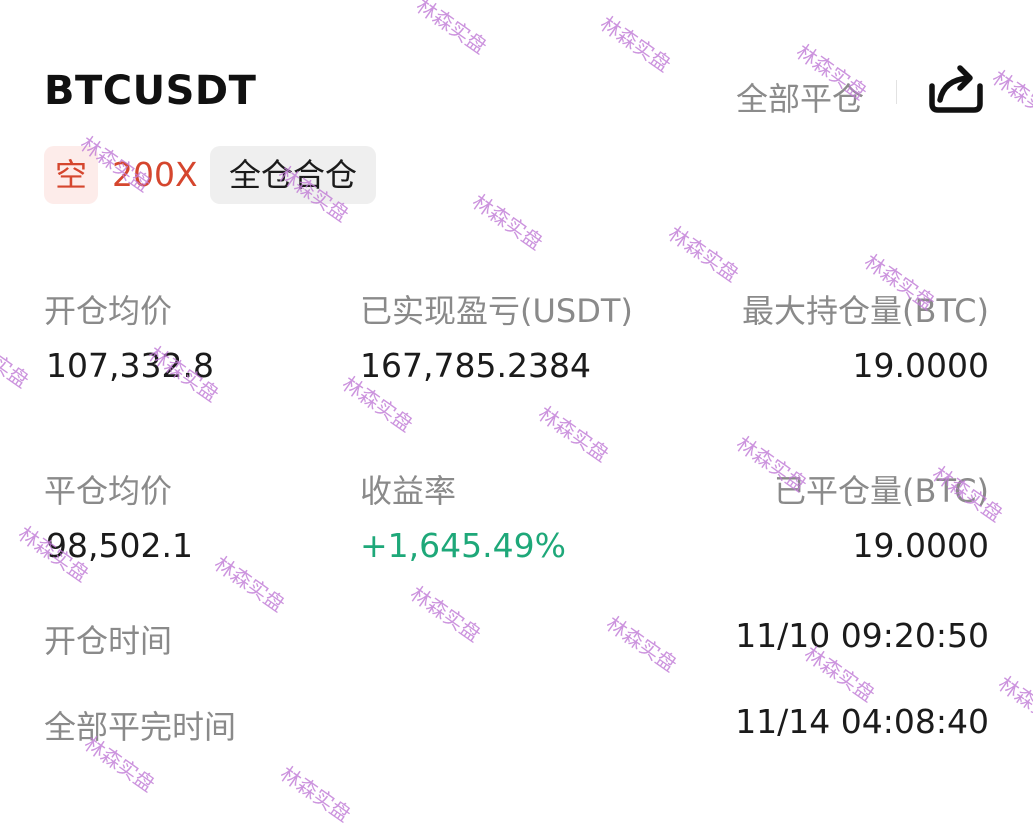  What do you see at coordinates (150, 91) in the screenshot?
I see `symbol-title: BTCUSDT` at bounding box center [150, 91].